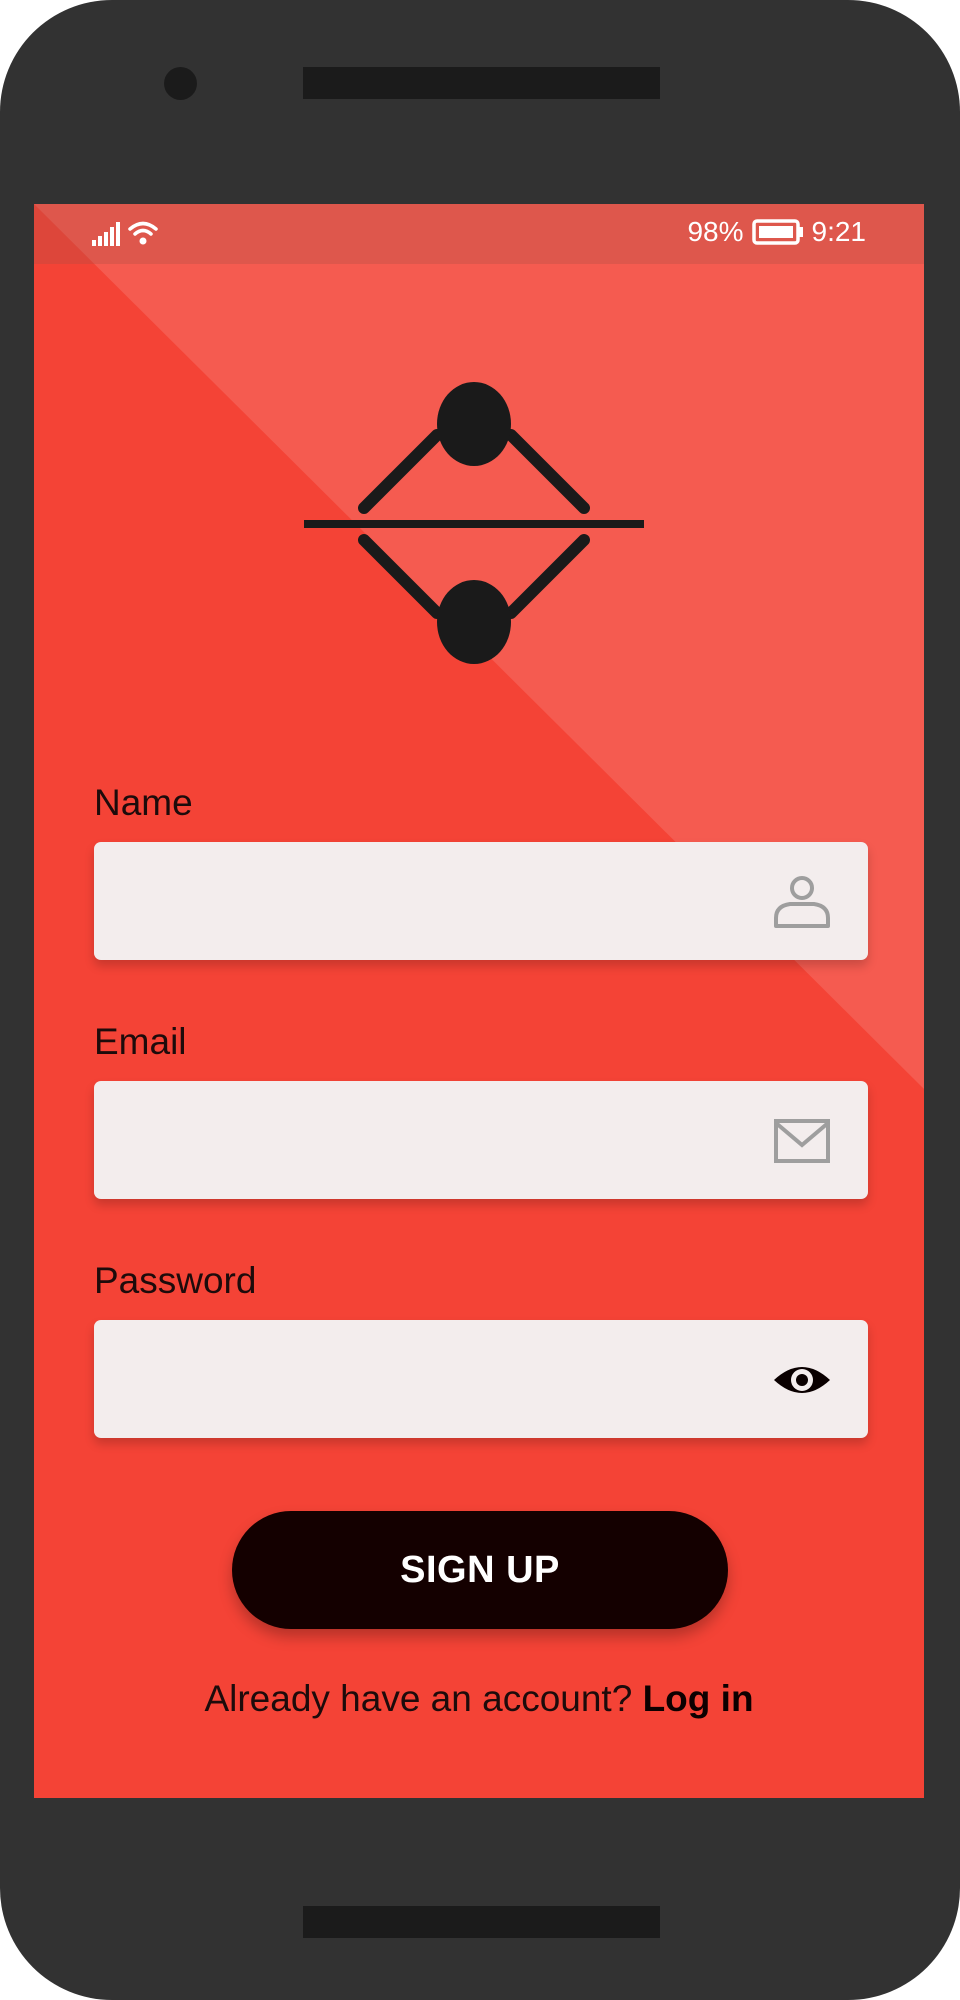  I want to click on user-icon, so click(802, 902).